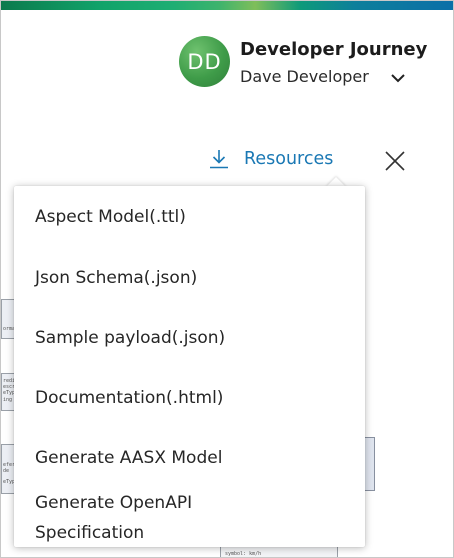 This screenshot has width=454, height=558. I want to click on download-icon, so click(219, 159).